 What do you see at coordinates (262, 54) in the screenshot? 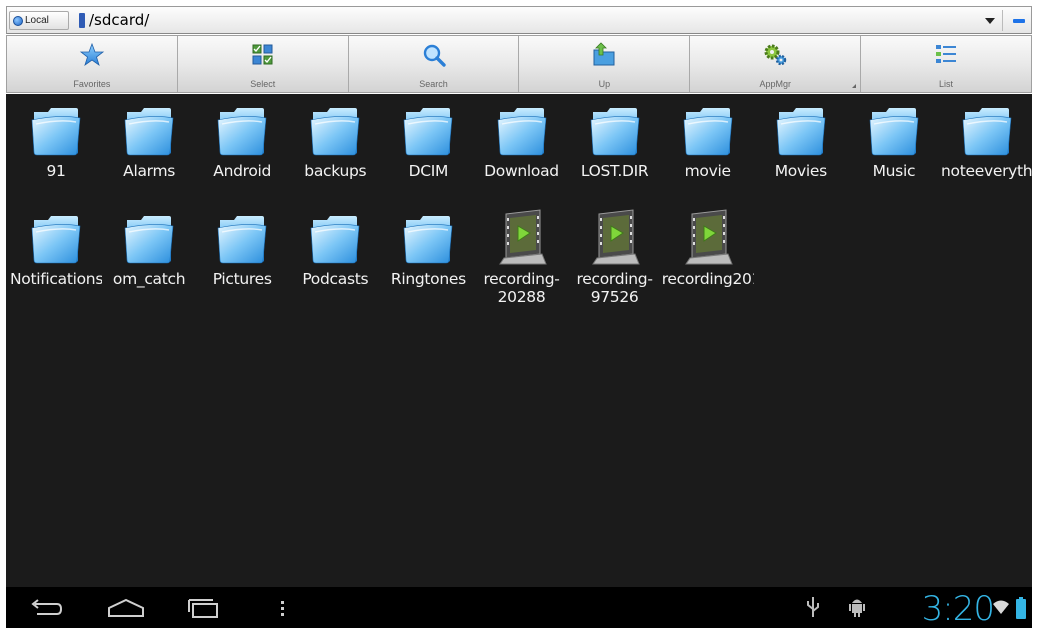
I see `select-grid-icon` at bounding box center [262, 54].